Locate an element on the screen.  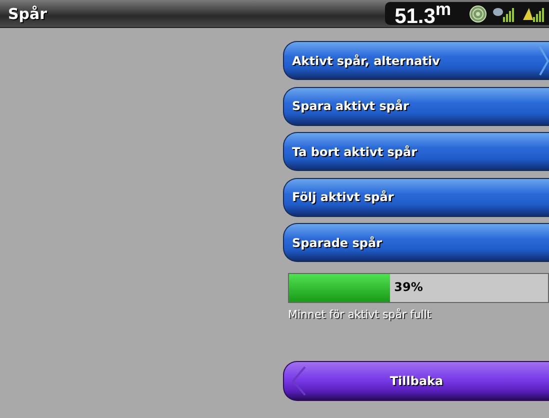
menu-button: Spara aktivt spår is located at coordinates (416, 106).